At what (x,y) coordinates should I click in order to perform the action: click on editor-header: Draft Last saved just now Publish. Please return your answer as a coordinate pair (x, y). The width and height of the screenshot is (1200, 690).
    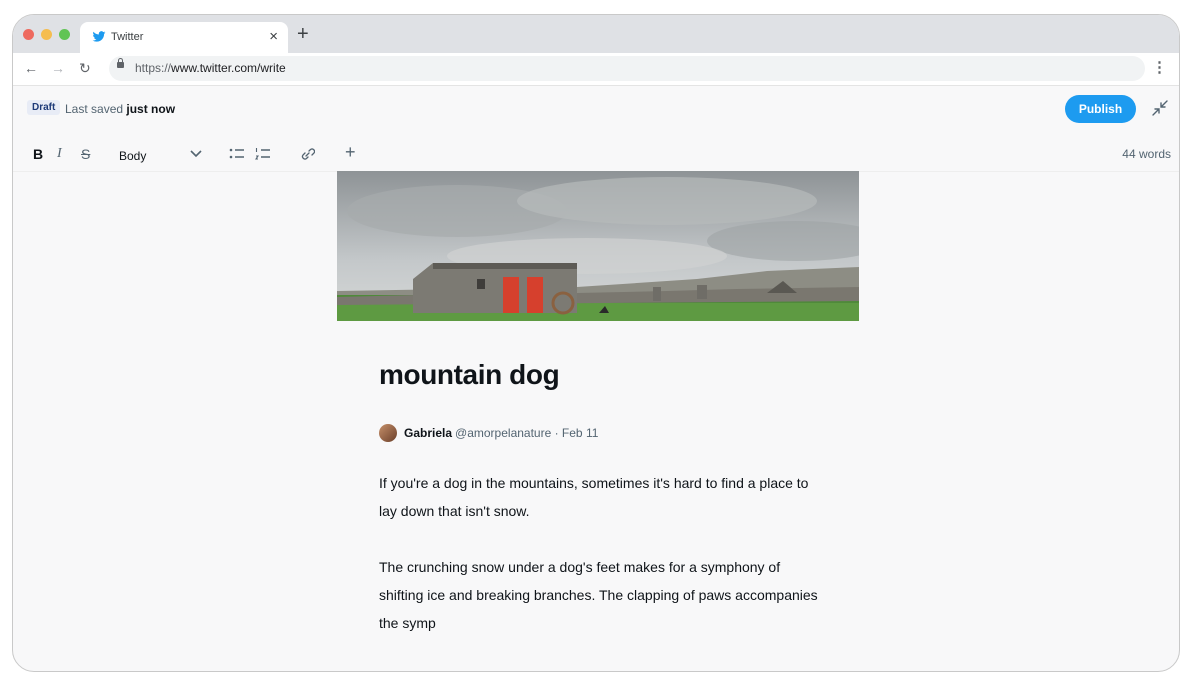
    Looking at the image, I should click on (596, 108).